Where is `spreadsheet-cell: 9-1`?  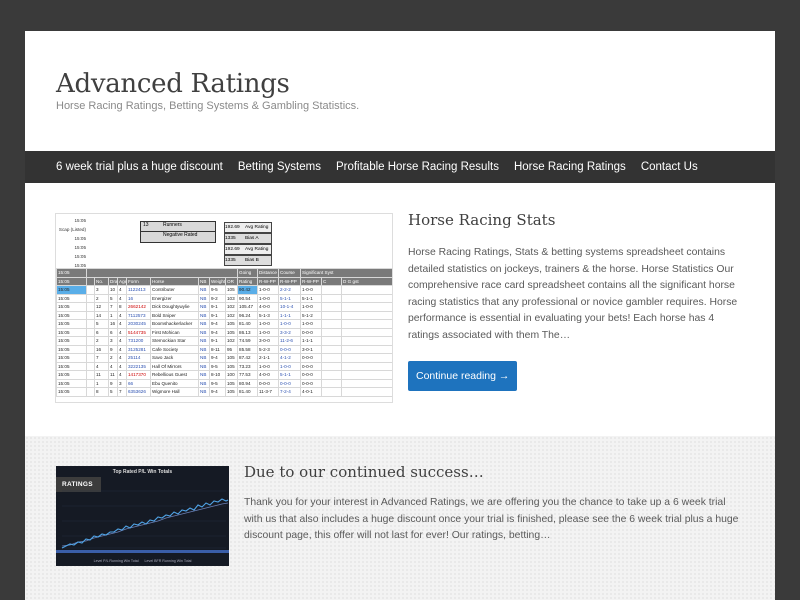 spreadsheet-cell: 9-1 is located at coordinates (217, 315).